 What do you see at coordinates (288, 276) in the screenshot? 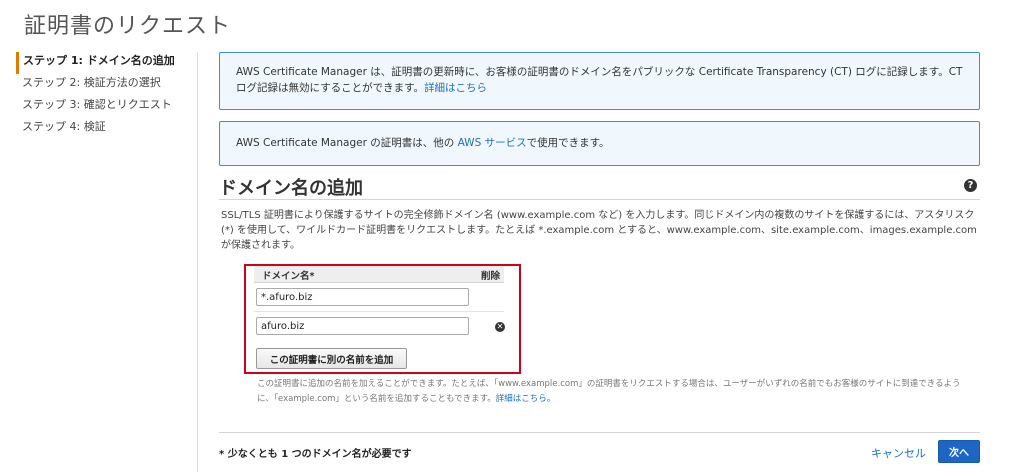
I see `domain-name-column-header: ドメイン名*` at bounding box center [288, 276].